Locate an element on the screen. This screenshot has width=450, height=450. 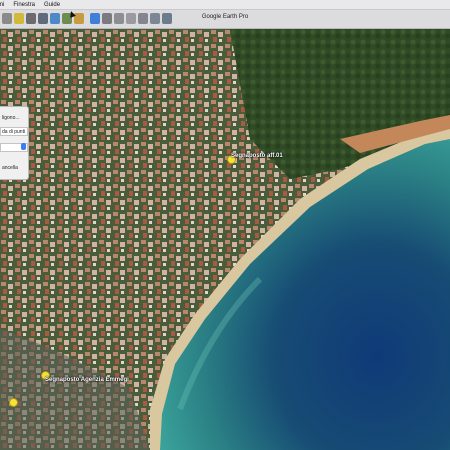
placemark-label: Segnaposto Agenzia Emmegi is located at coordinates (87, 380).